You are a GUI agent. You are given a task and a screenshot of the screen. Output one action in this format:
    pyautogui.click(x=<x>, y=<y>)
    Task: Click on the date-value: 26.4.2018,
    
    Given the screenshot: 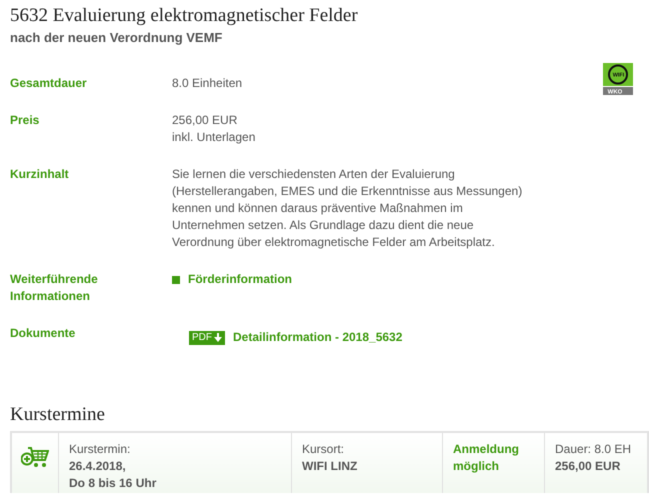 What is the action you would take?
    pyautogui.click(x=98, y=467)
    